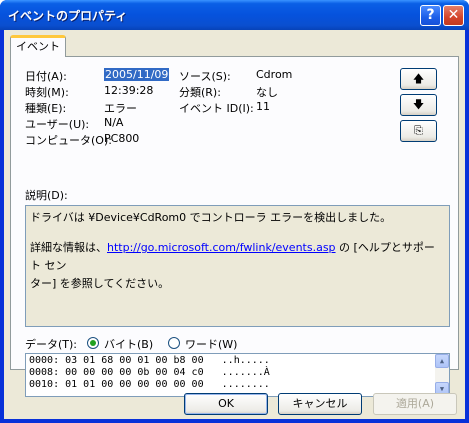 This screenshot has height=423, width=469. I want to click on bytes-radio, so click(93, 343).